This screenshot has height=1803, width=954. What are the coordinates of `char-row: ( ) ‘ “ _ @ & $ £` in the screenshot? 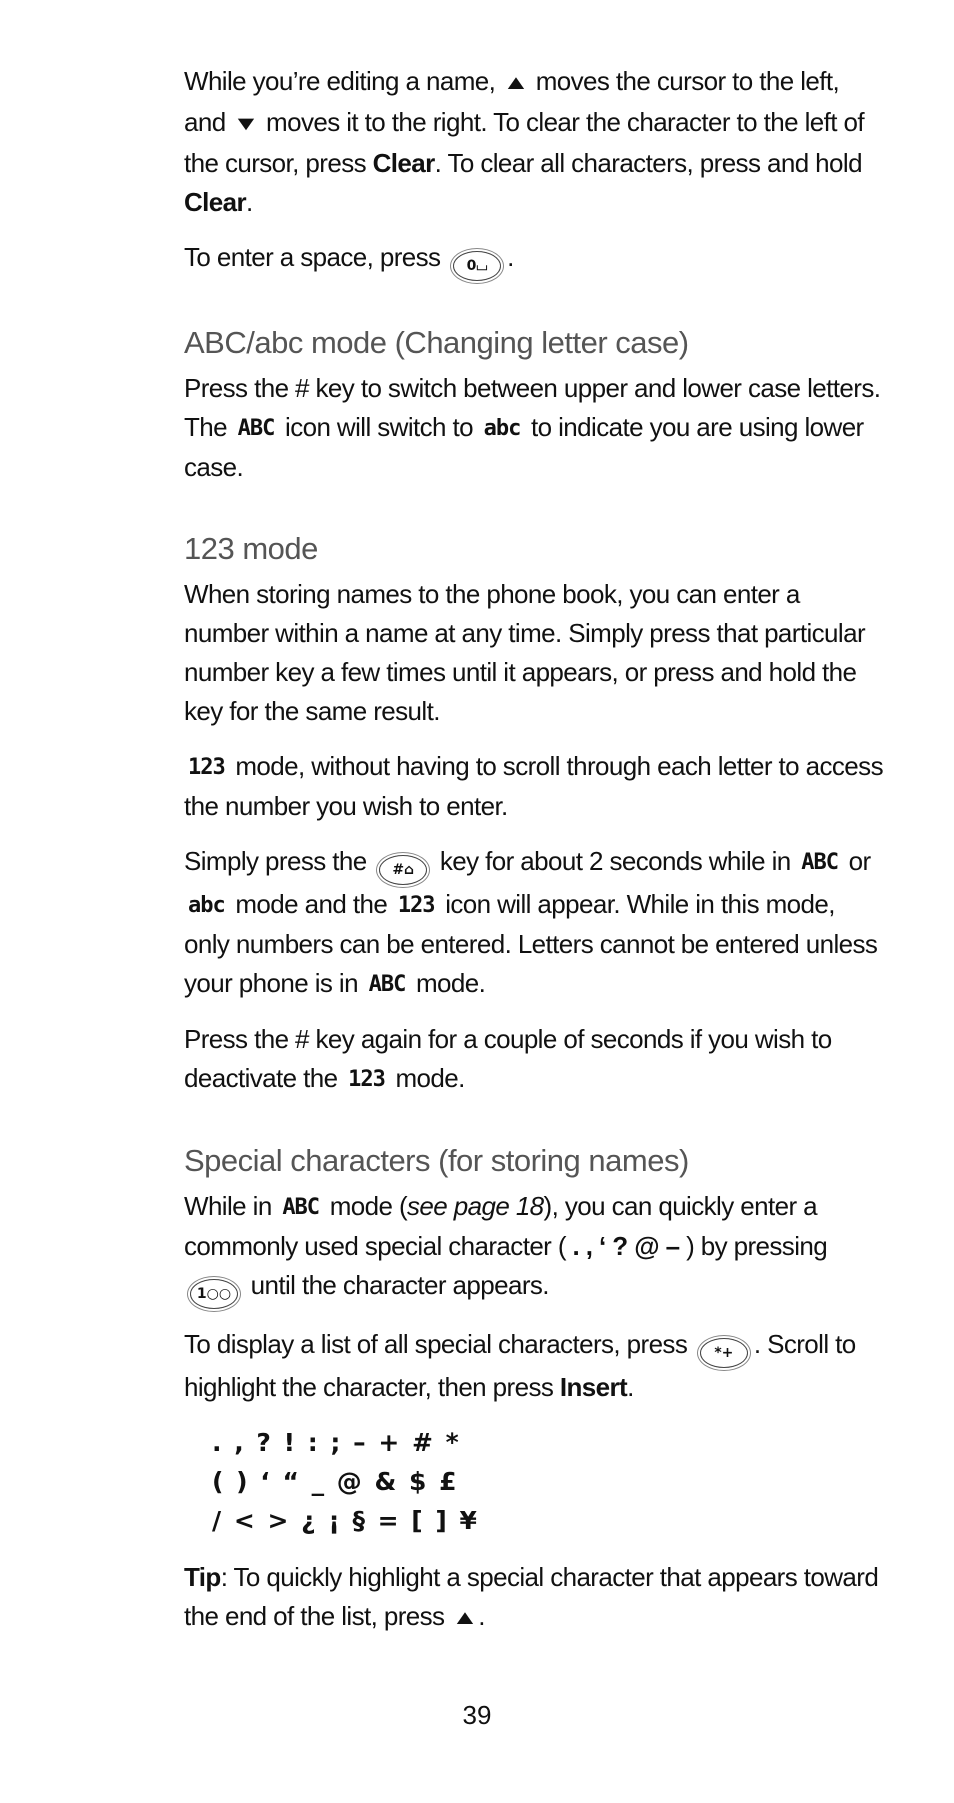 It's located at (335, 1481).